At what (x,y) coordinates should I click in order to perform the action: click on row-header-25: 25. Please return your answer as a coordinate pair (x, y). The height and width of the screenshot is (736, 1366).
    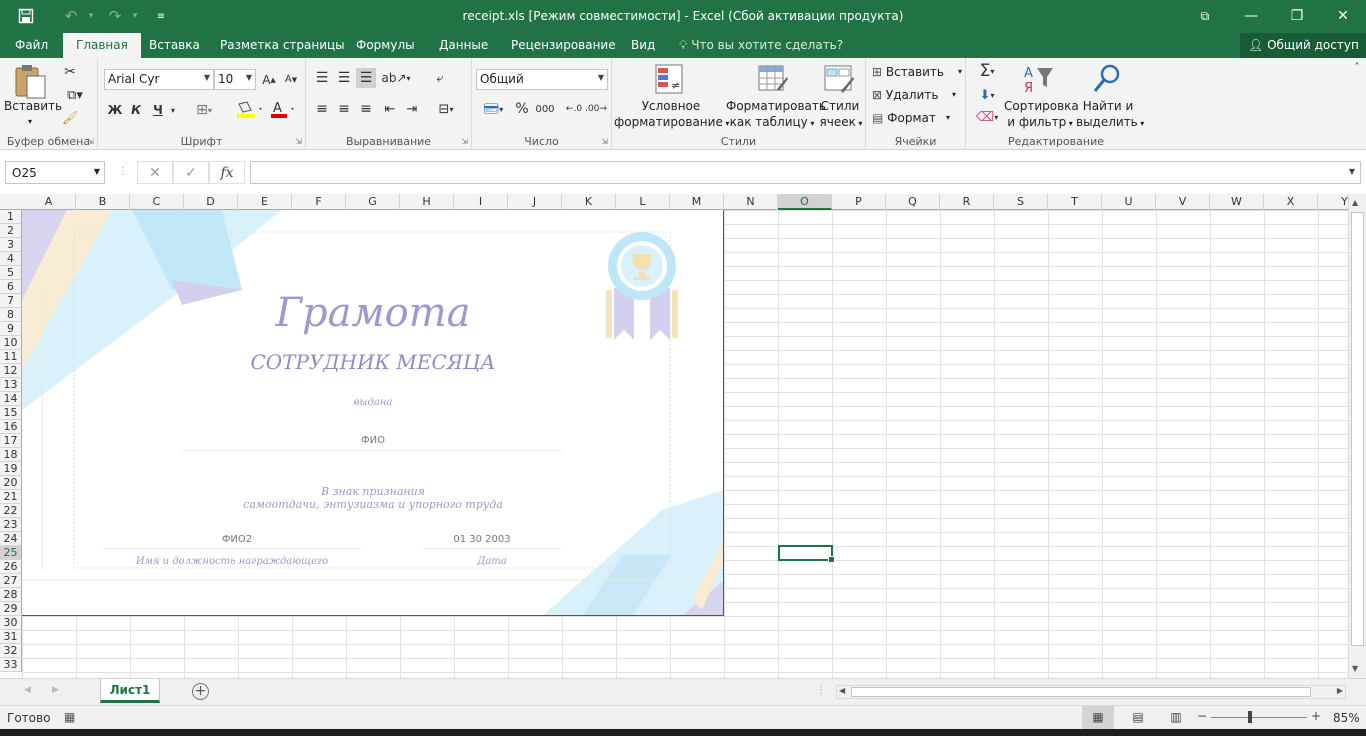
    Looking at the image, I should click on (11, 553).